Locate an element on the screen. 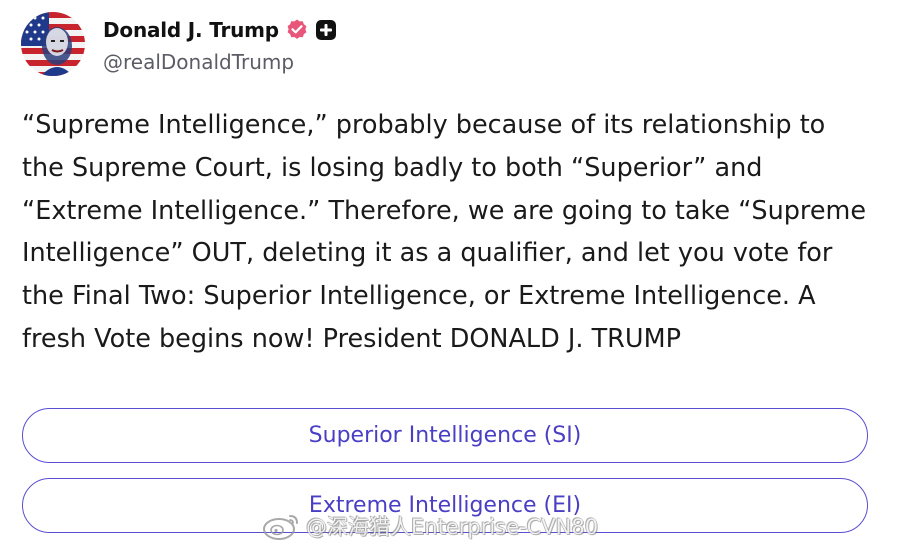 The width and height of the screenshot is (900, 550). author-identity: Donald J. Trump @realDonaldTrump is located at coordinates (220, 43).